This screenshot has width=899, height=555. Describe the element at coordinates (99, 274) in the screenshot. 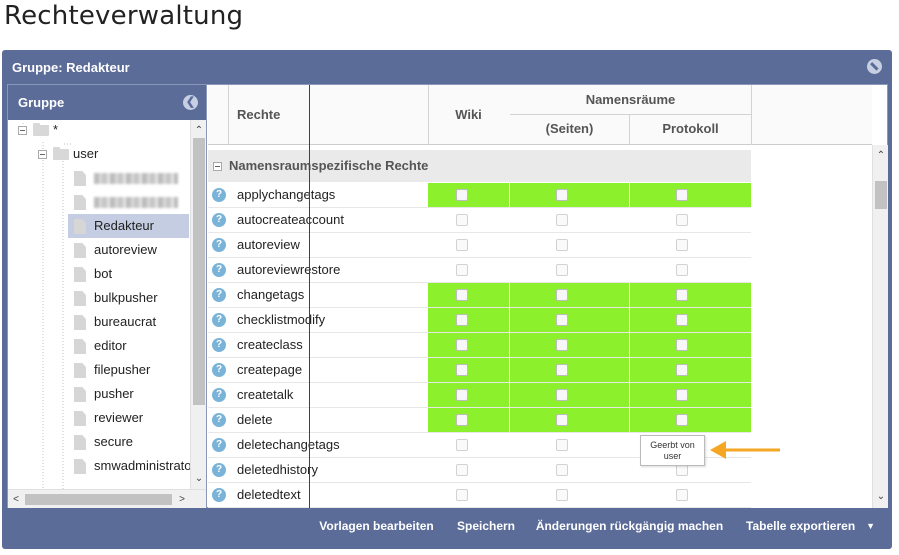

I see `tree-item: bot` at that location.